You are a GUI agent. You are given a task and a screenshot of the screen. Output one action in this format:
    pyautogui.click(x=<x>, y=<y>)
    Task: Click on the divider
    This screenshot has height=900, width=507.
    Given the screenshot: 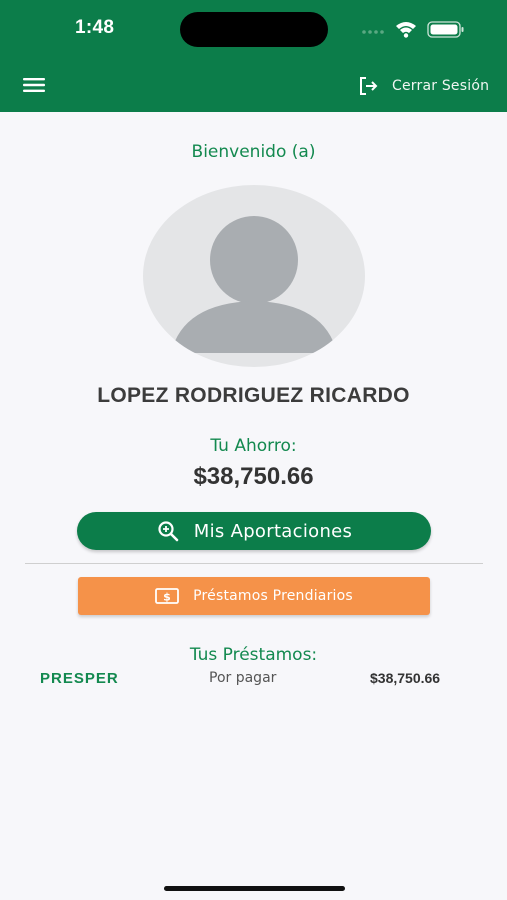 What is the action you would take?
    pyautogui.click(x=254, y=563)
    